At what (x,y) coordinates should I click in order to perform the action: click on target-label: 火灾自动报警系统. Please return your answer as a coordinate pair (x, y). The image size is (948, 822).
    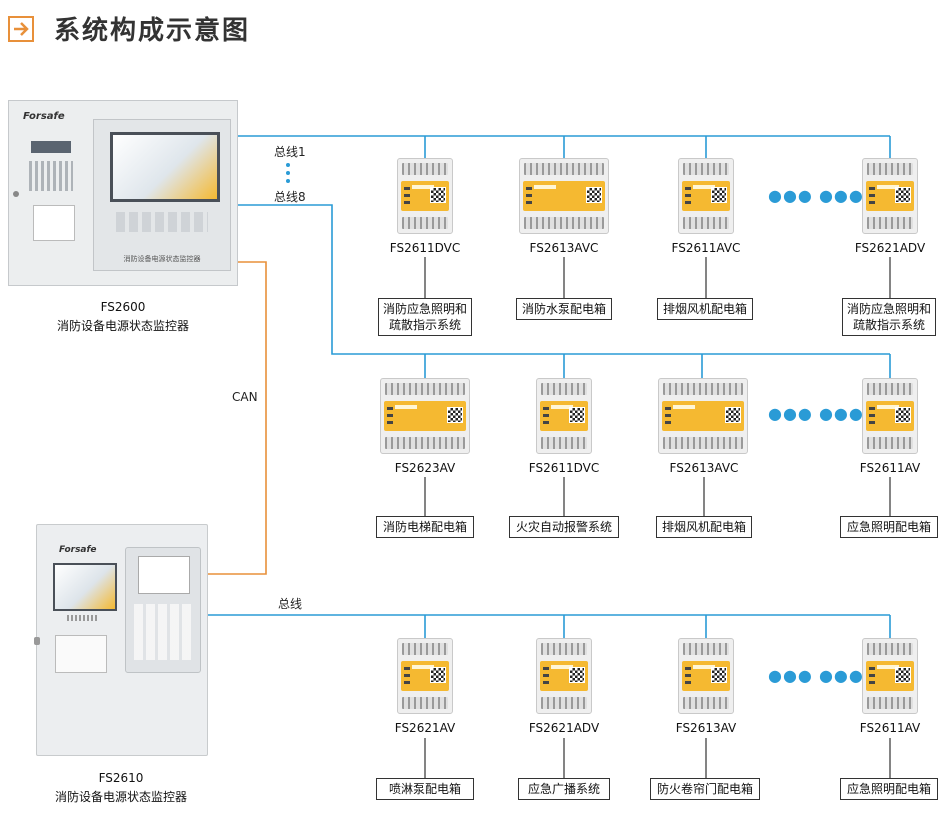
    Looking at the image, I should click on (564, 527).